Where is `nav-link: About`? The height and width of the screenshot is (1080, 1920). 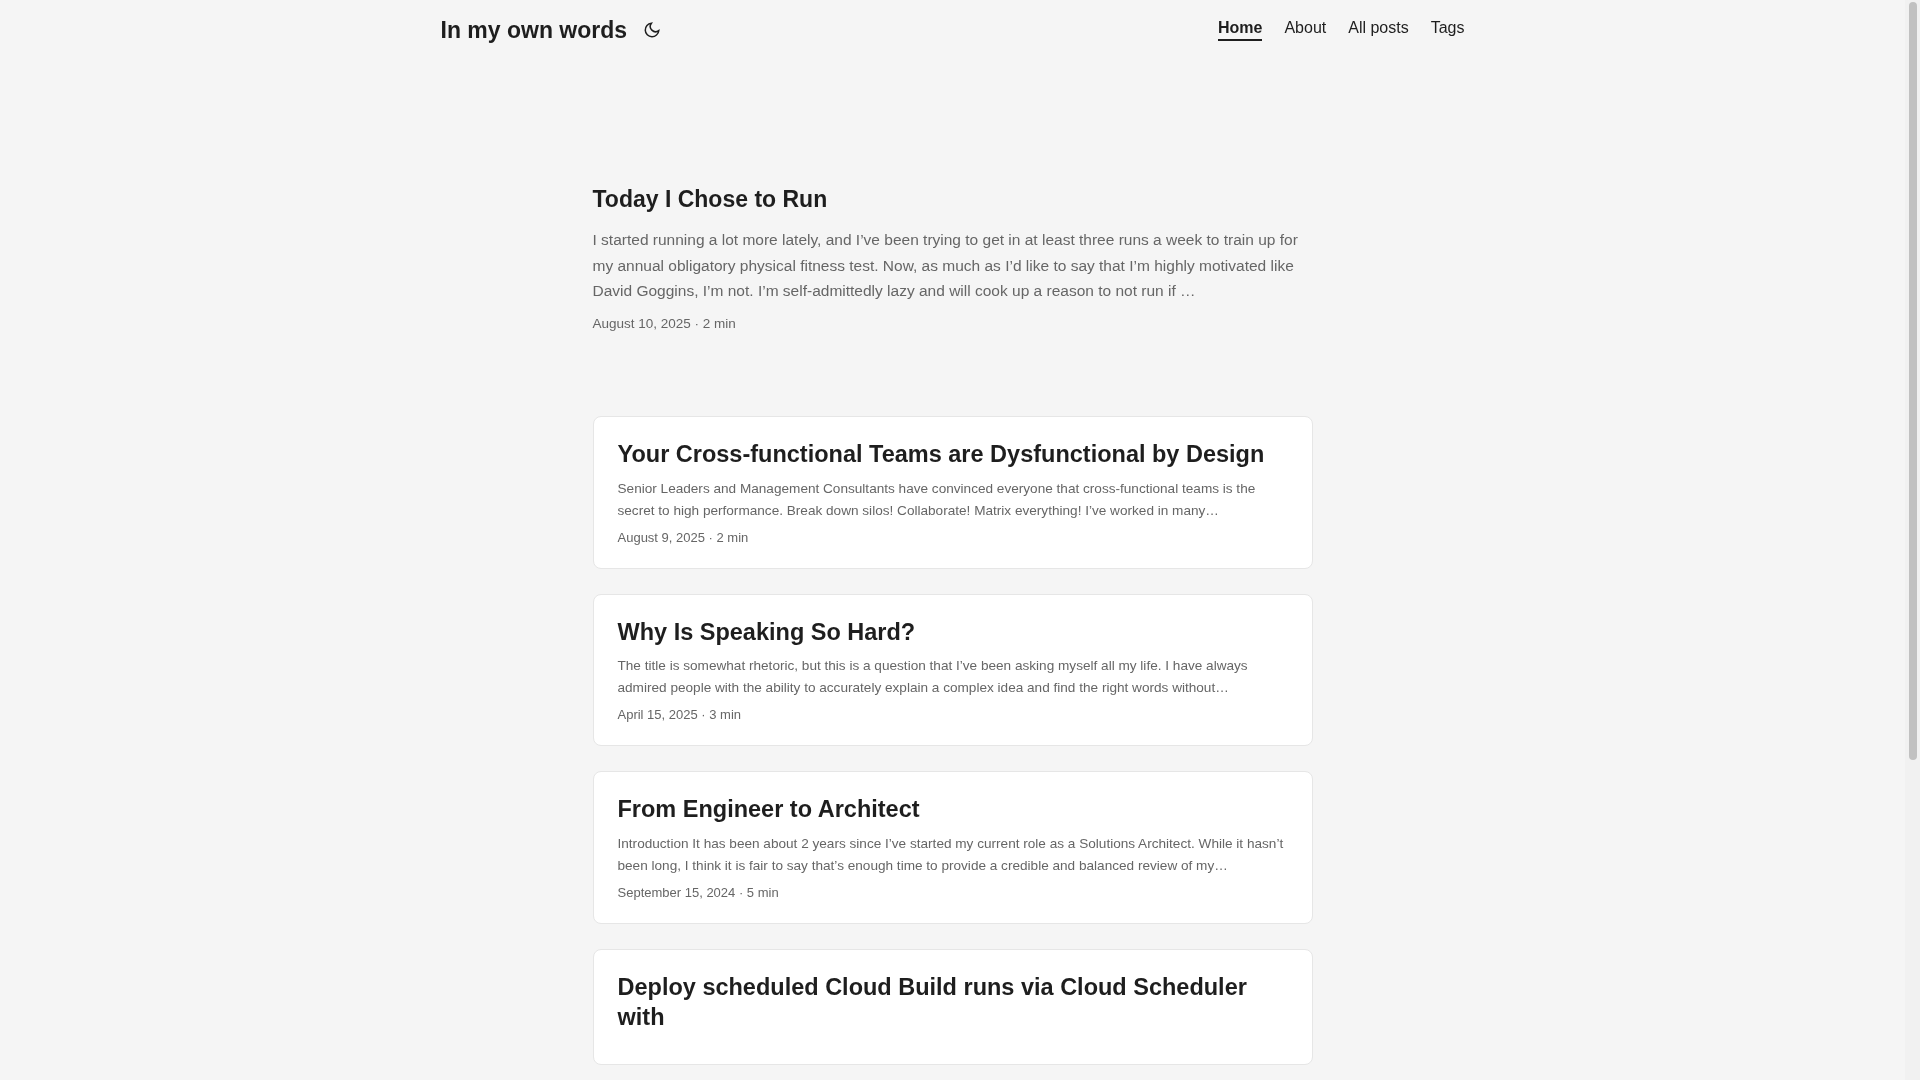
nav-link: About is located at coordinates (1305, 30).